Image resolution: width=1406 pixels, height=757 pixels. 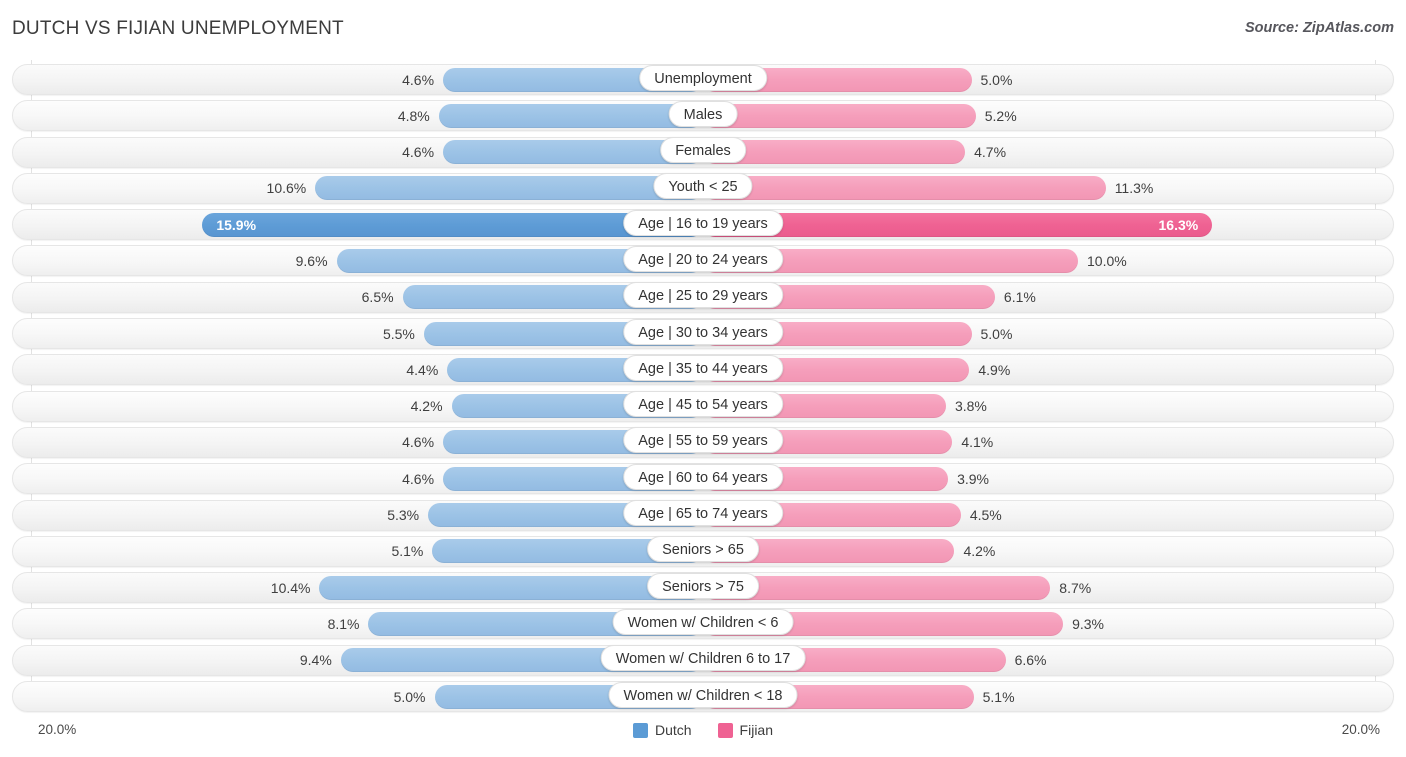 I want to click on chart-row: 4.4% 4.9% Age | 35 to 44 years, so click(x=703, y=370).